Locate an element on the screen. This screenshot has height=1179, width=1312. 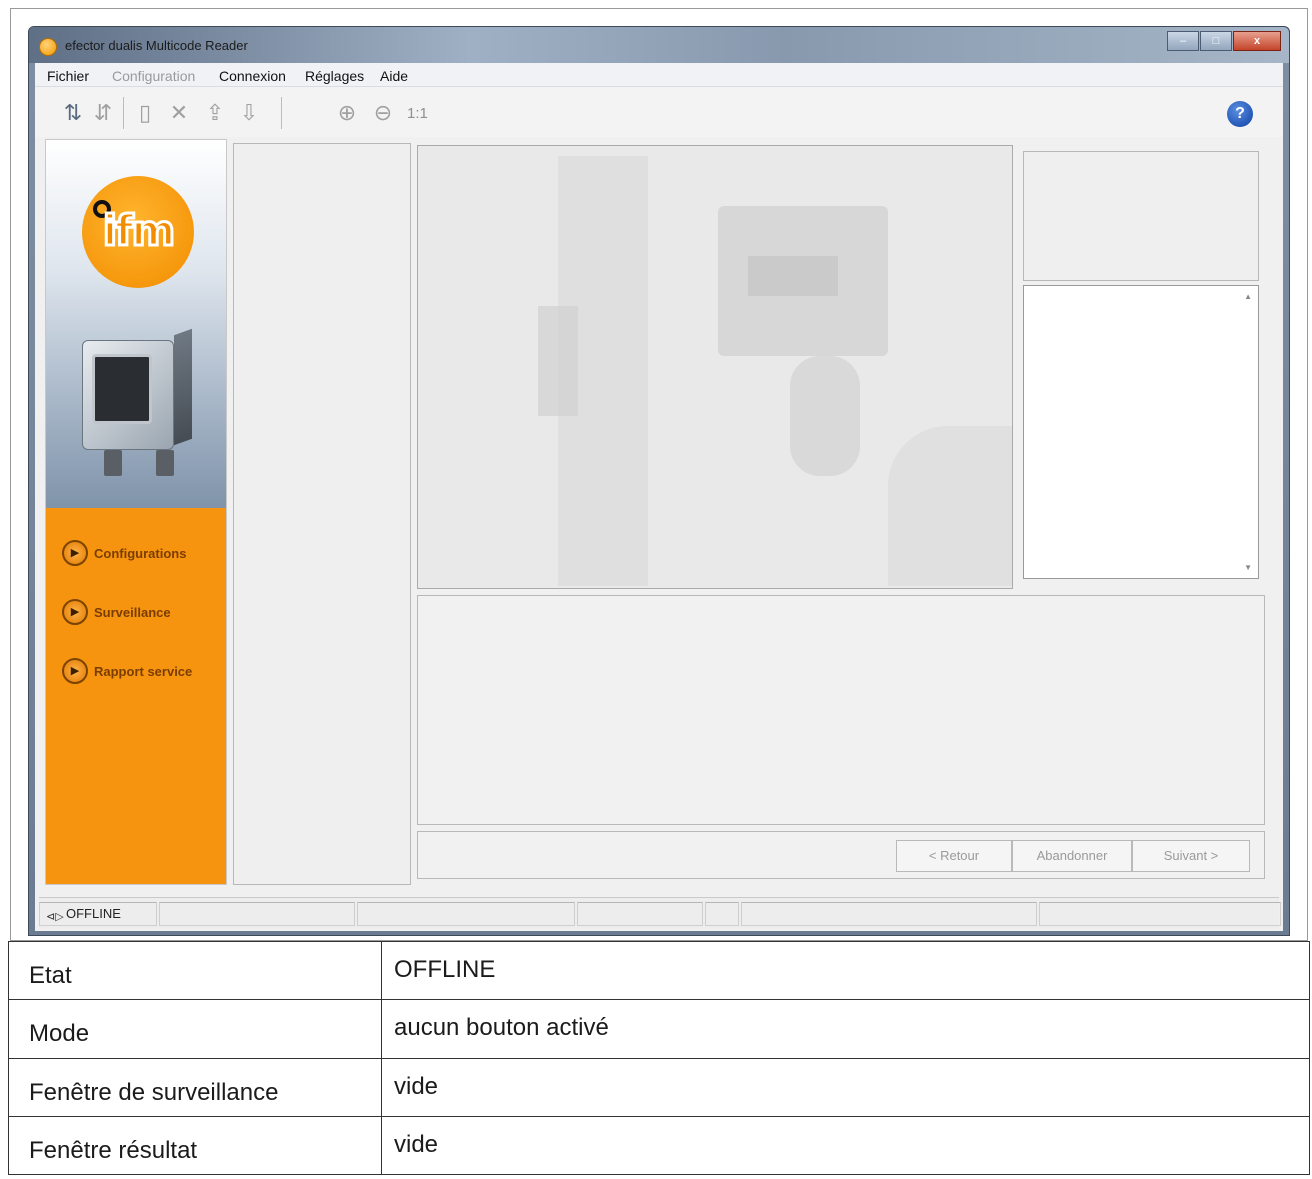
sensor-device-image is located at coordinates (137, 408).